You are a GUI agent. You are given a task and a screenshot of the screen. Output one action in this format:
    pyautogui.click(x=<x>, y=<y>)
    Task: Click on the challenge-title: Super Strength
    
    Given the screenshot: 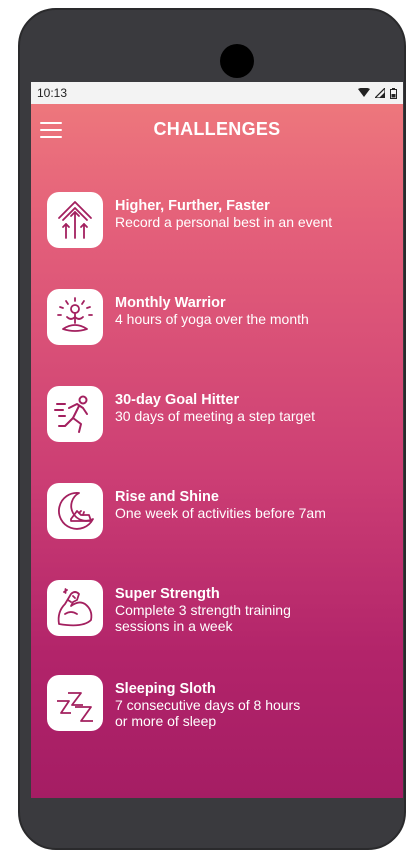 What is the action you would take?
    pyautogui.click(x=167, y=594)
    